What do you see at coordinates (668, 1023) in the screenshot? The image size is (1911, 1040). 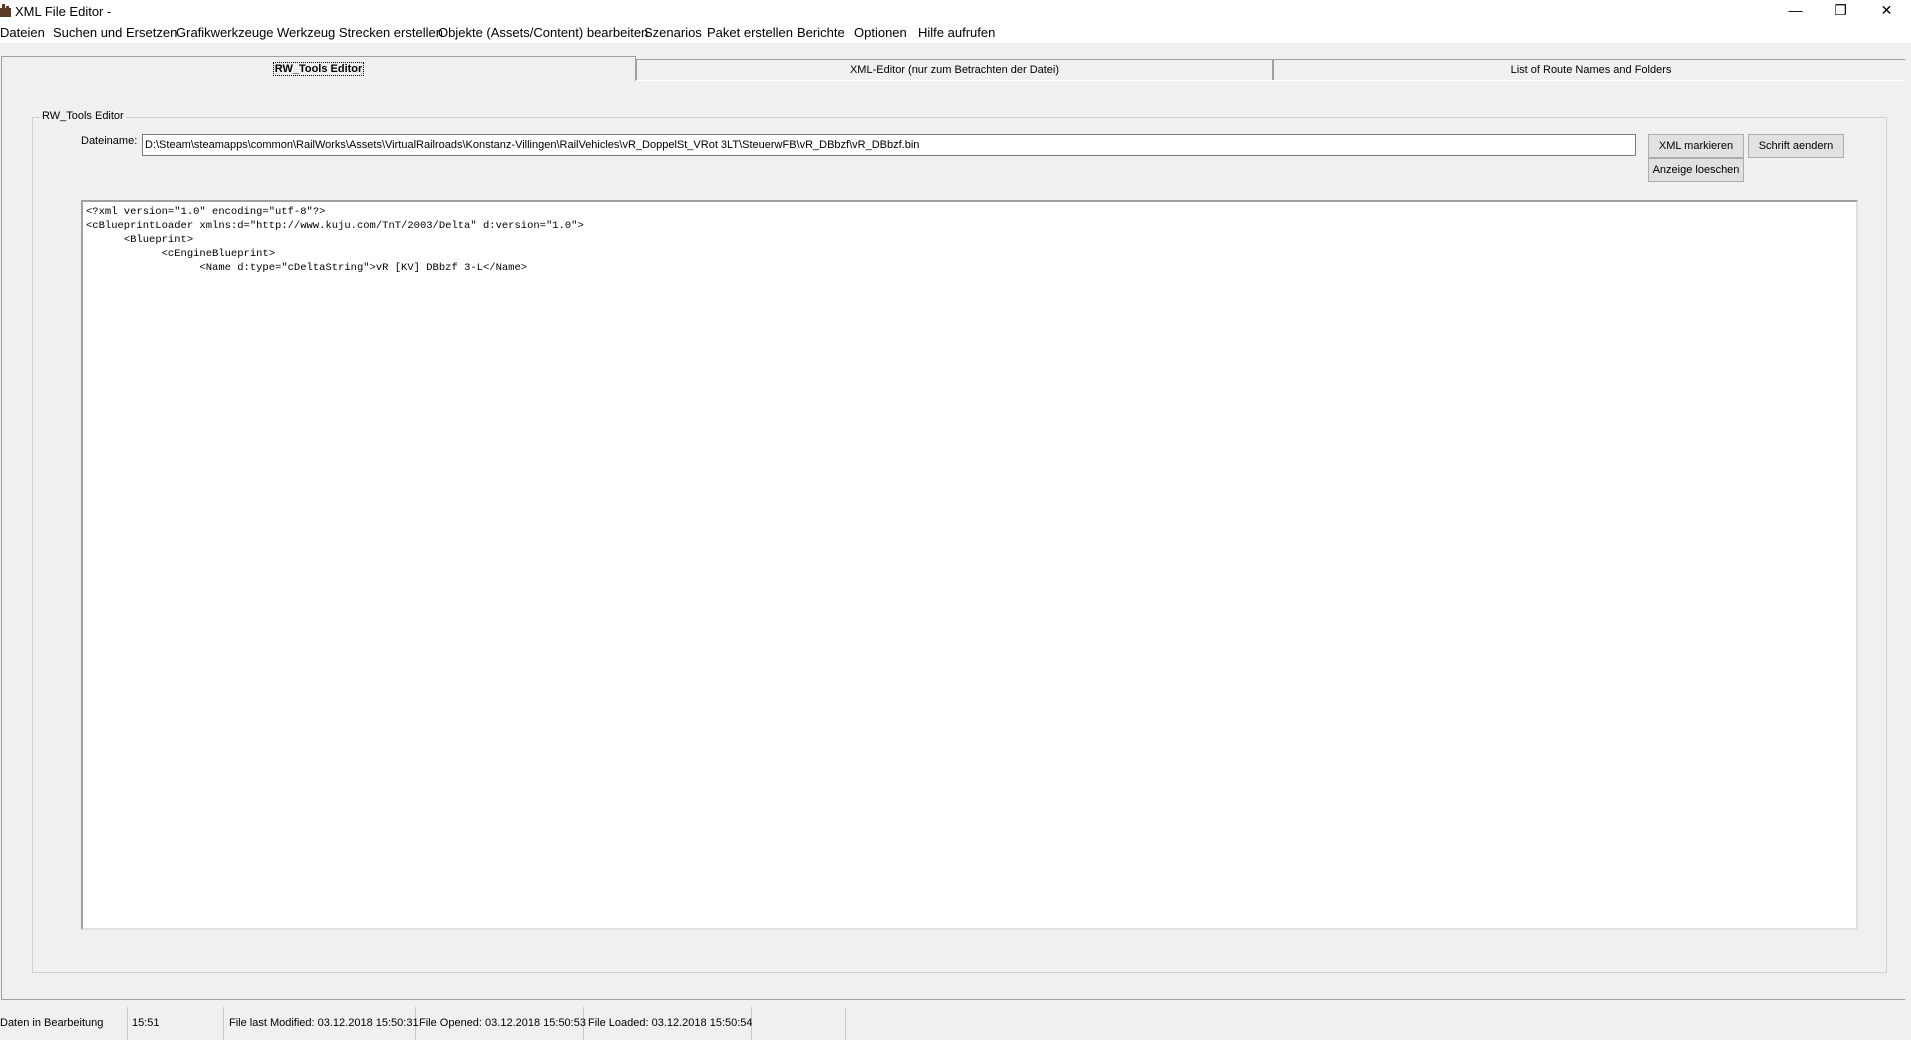 I see `status-loaded: File Loaded: 03.12.2018 15:50:54` at bounding box center [668, 1023].